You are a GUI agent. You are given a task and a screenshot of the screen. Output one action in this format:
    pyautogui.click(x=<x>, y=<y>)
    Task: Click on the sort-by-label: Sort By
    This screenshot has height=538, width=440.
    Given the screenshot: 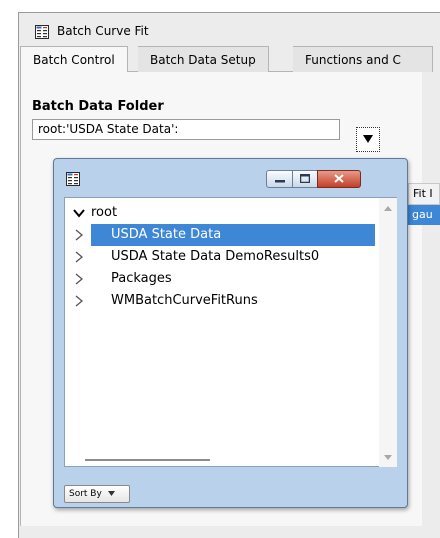 What is the action you would take?
    pyautogui.click(x=85, y=494)
    